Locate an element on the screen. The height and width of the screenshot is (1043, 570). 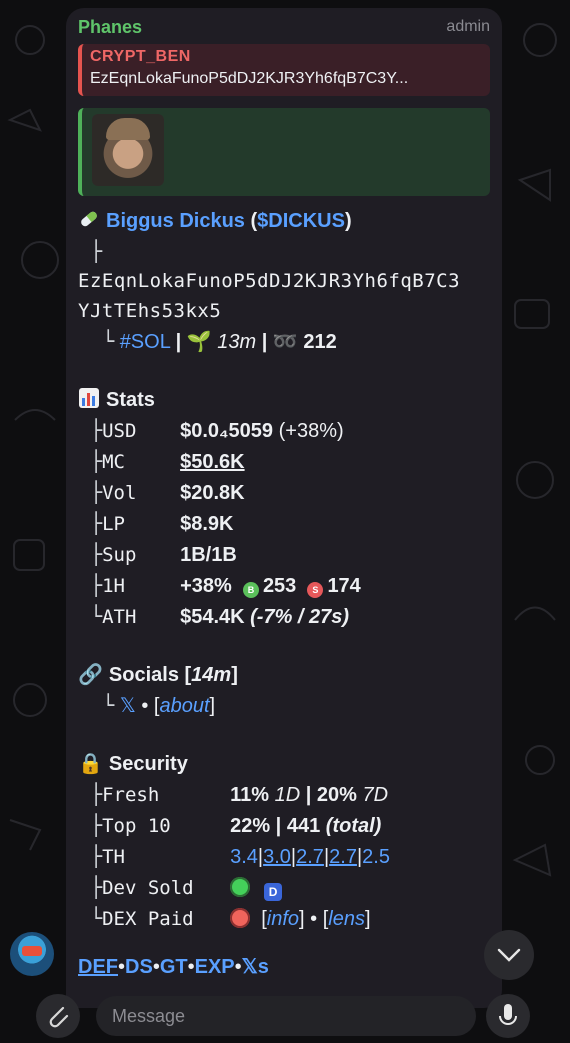
th-link: 3.4 is located at coordinates (244, 857).